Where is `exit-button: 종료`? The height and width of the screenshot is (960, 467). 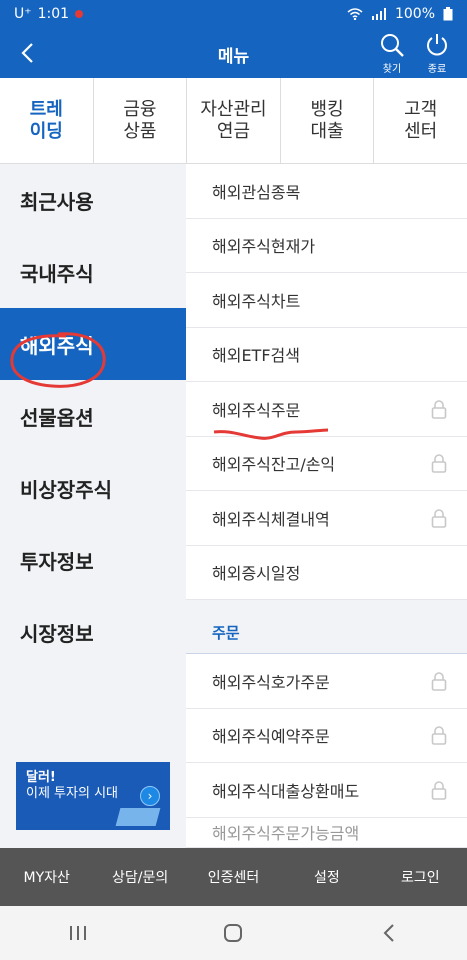 exit-button: 종료 is located at coordinates (437, 53).